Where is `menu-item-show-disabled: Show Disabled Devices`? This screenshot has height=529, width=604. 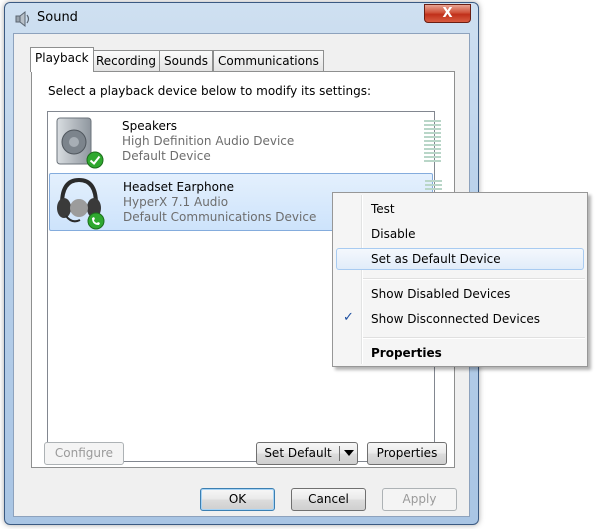
menu-item-show-disabled: Show Disabled Devices is located at coordinates (440, 294).